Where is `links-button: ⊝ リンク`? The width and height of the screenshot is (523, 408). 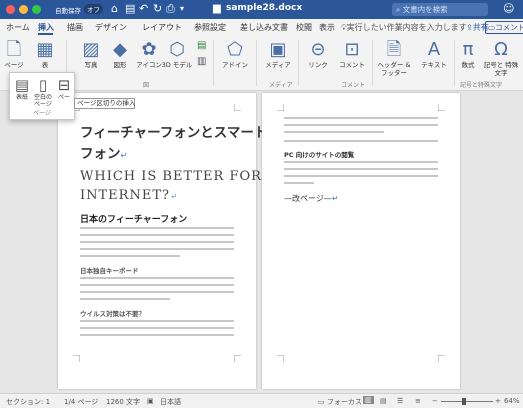 links-button: ⊝ リンク is located at coordinates (318, 54).